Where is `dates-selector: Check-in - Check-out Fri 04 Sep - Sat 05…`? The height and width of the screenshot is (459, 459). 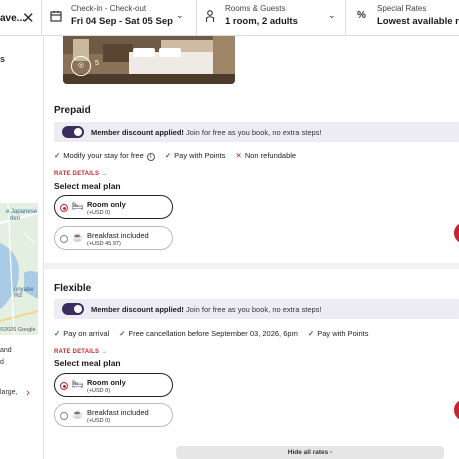 dates-selector: Check-in - Check-out Fri 04 Sep - Sat 05… is located at coordinates (122, 15).